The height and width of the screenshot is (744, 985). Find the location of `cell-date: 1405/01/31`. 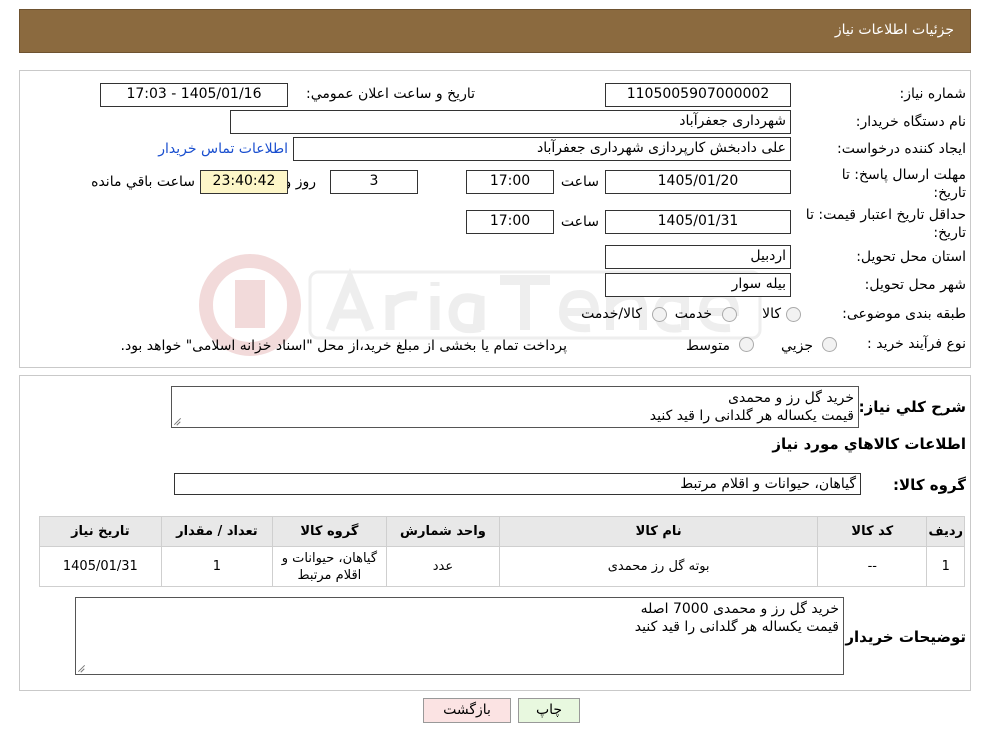

cell-date: 1405/01/31 is located at coordinates (100, 566).